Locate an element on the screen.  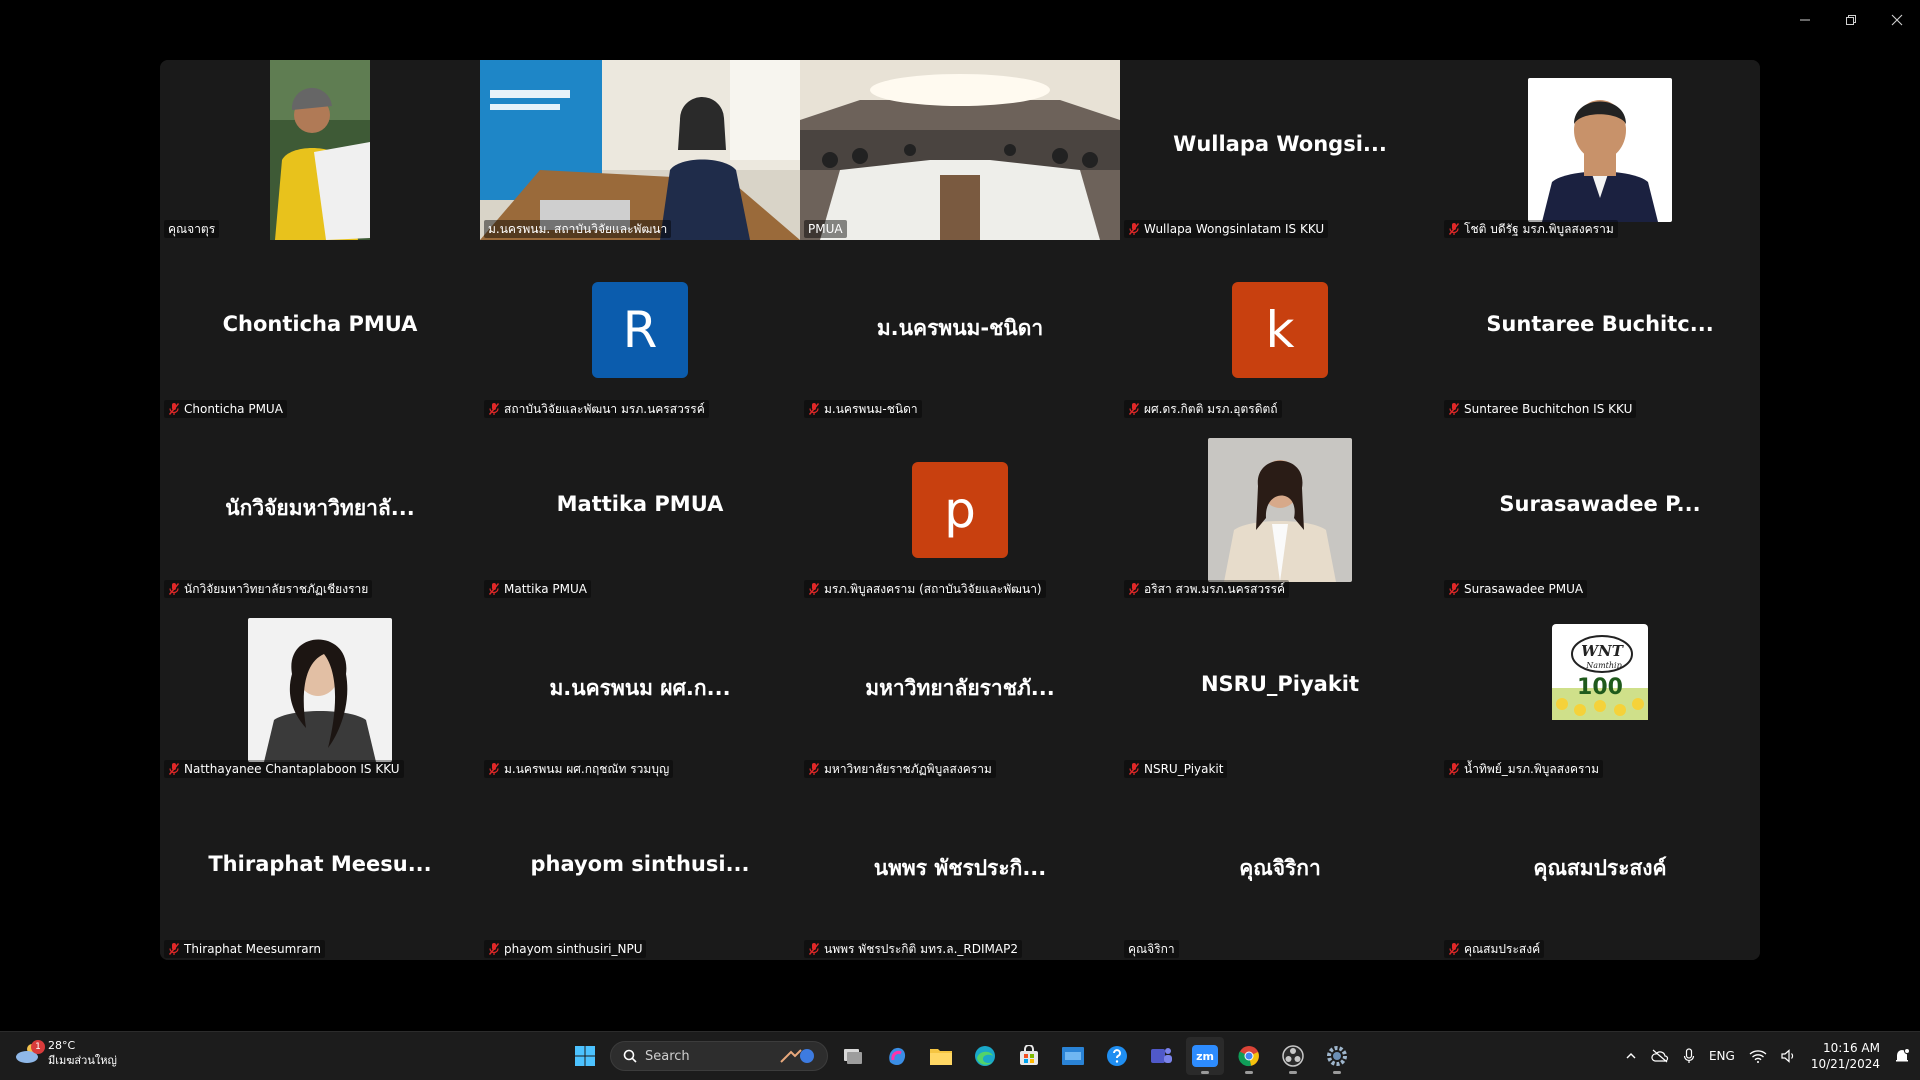
restore-button is located at coordinates (1851, 20).